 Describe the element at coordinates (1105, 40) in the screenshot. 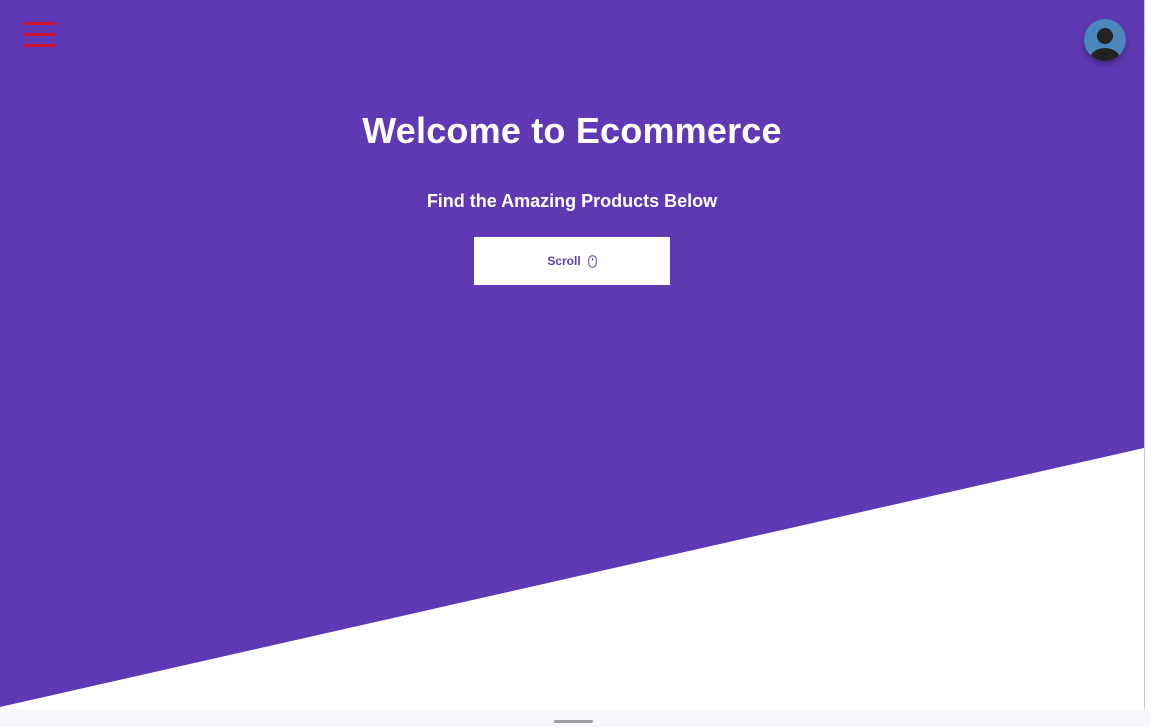

I see `user-avatar-icon` at that location.